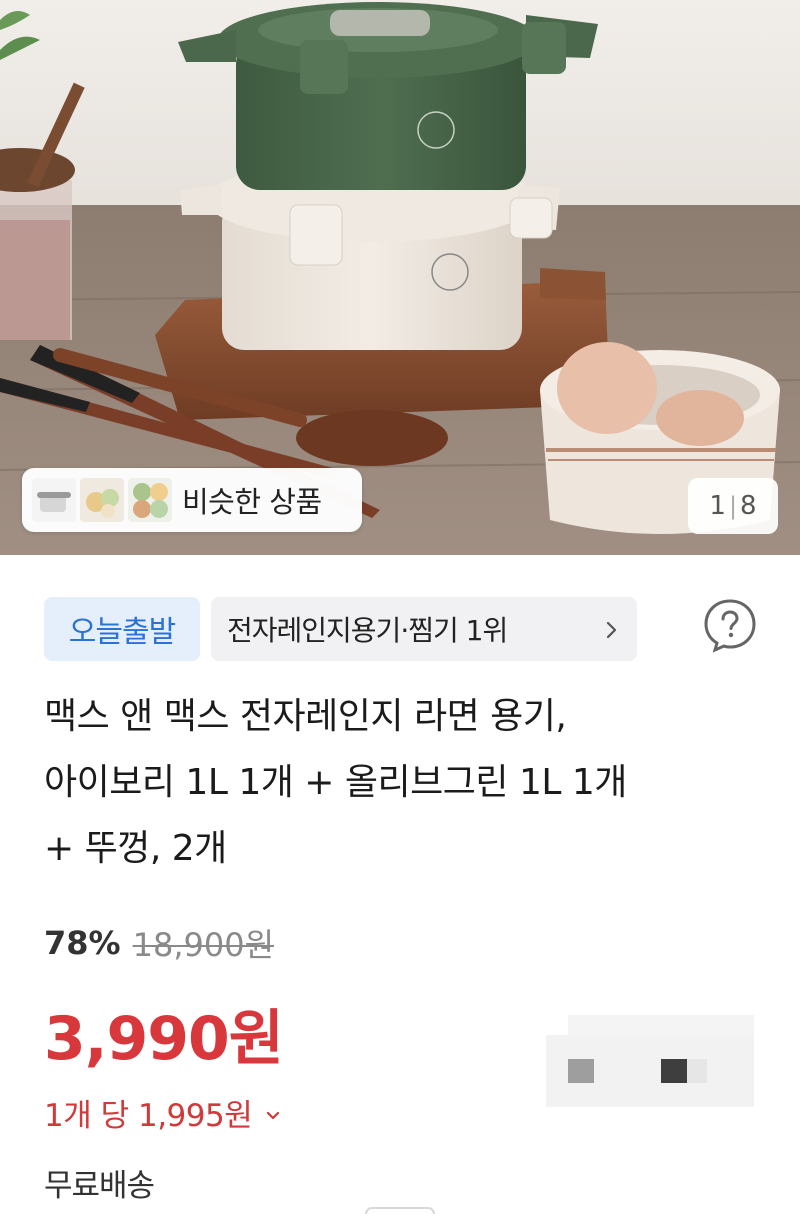 The width and height of the screenshot is (800, 1214). I want to click on product-title-line: 맥스 앤 맥스 전자레인지 라면 용기,, so click(305, 716).